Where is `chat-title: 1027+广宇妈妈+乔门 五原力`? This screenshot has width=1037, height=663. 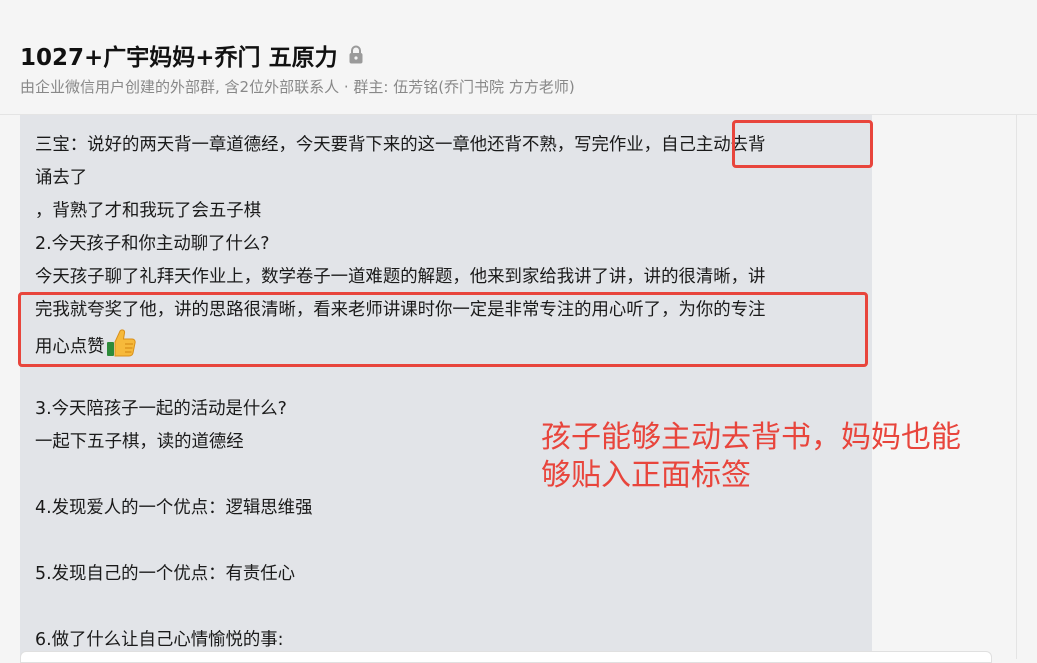 chat-title: 1027+广宇妈妈+乔门 五原力 is located at coordinates (179, 55).